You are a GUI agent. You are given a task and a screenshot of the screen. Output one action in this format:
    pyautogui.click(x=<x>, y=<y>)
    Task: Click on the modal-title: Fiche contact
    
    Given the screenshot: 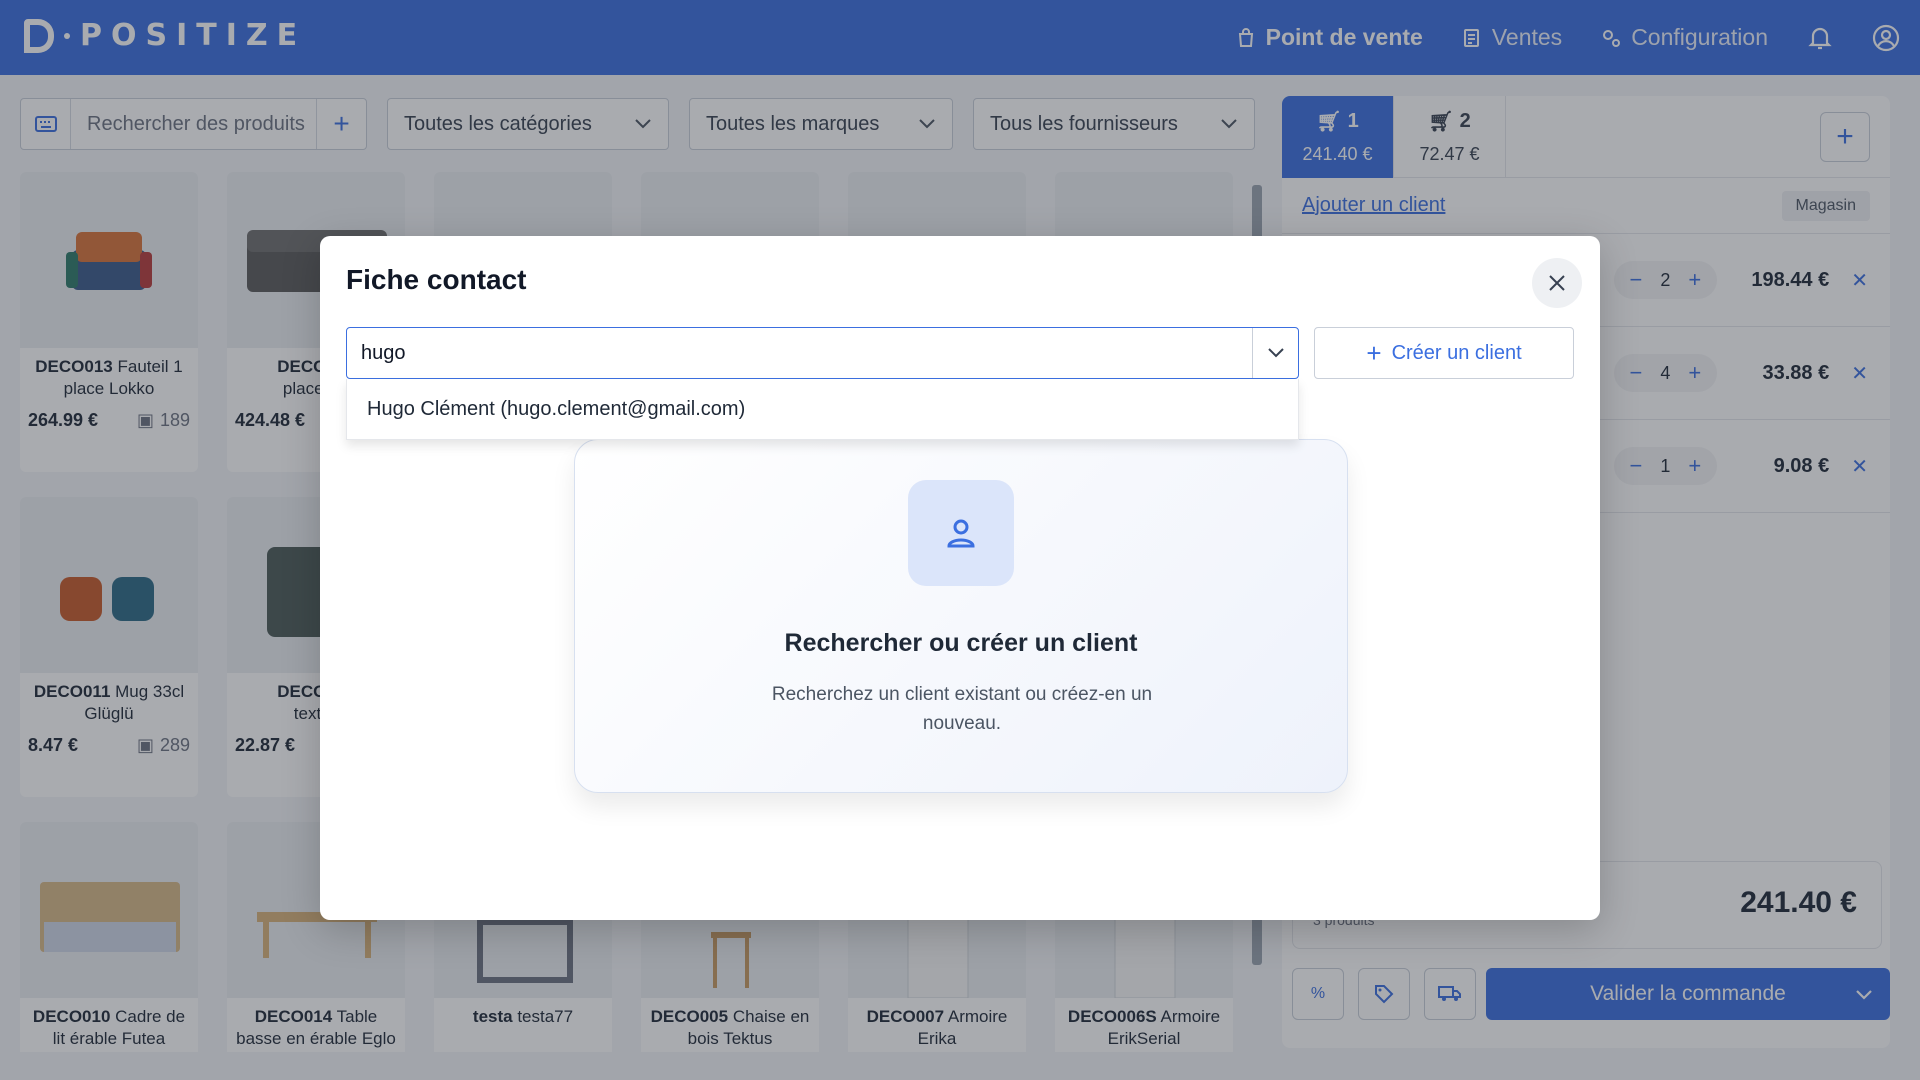 What is the action you would take?
    pyautogui.click(x=436, y=279)
    